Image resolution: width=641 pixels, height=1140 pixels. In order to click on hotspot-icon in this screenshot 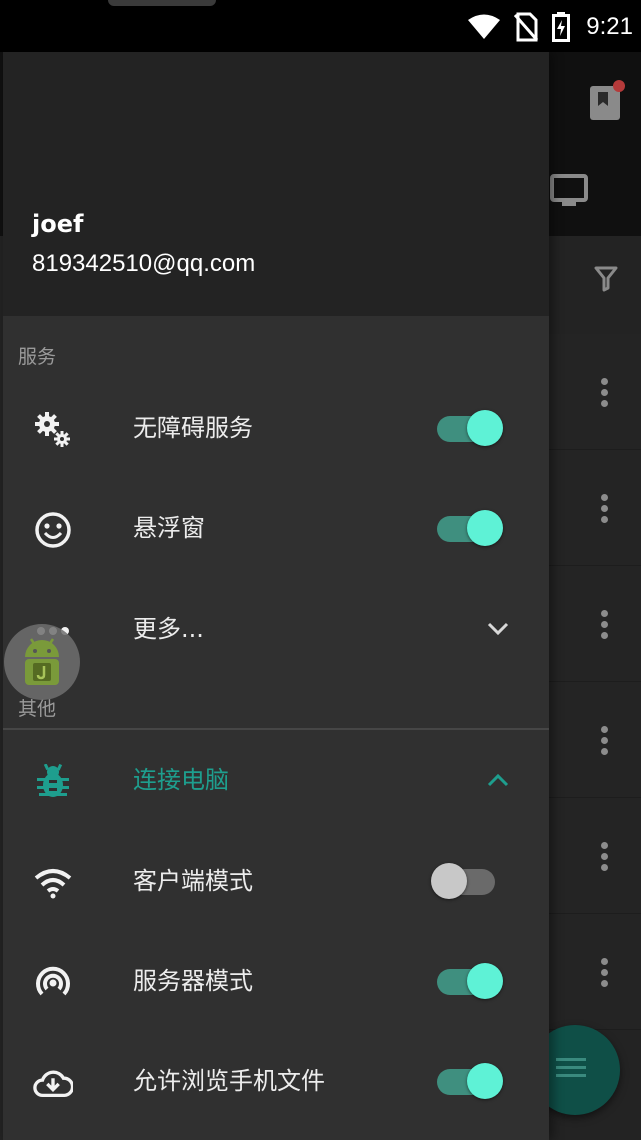, I will do `click(53, 983)`.